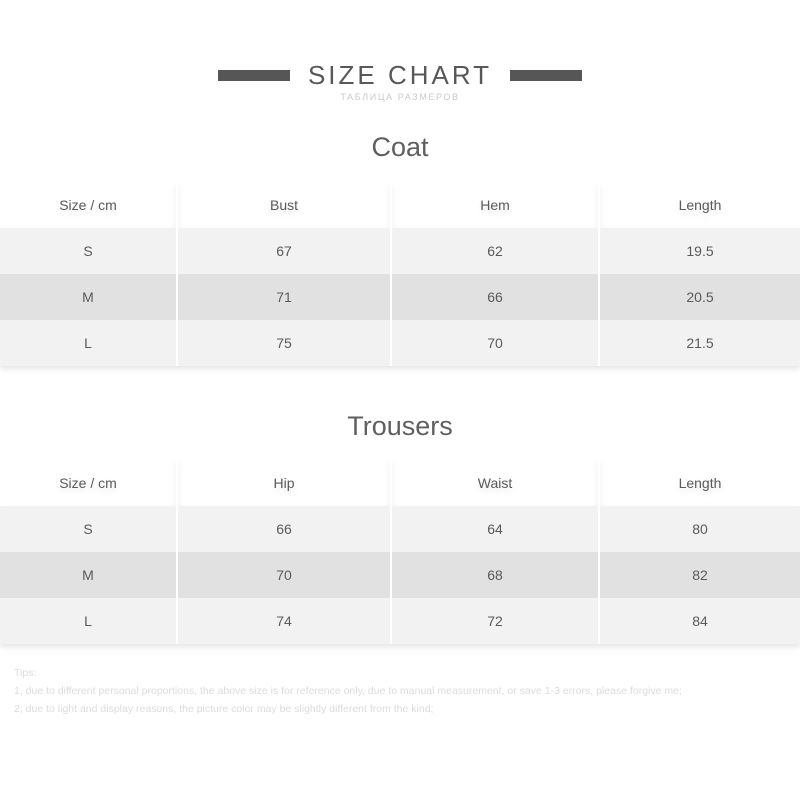 The image size is (800, 800). I want to click on cell-hip: 66, so click(285, 529).